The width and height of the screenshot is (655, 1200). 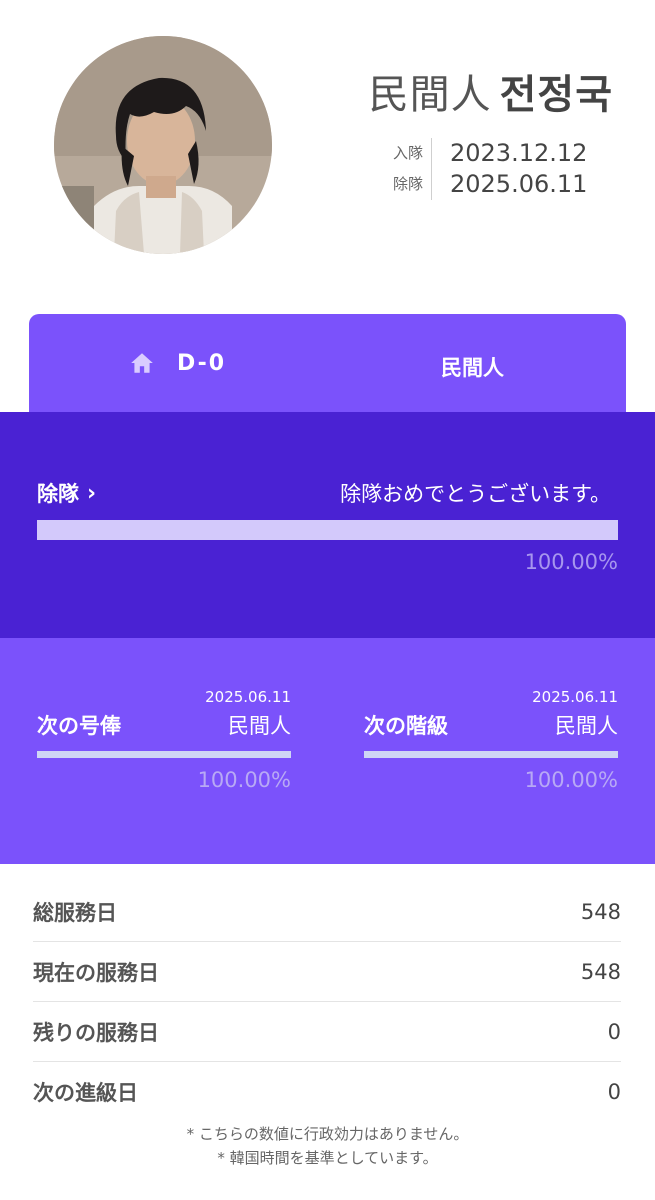 I want to click on stat-label: 残りの服務日, so click(x=96, y=1032).